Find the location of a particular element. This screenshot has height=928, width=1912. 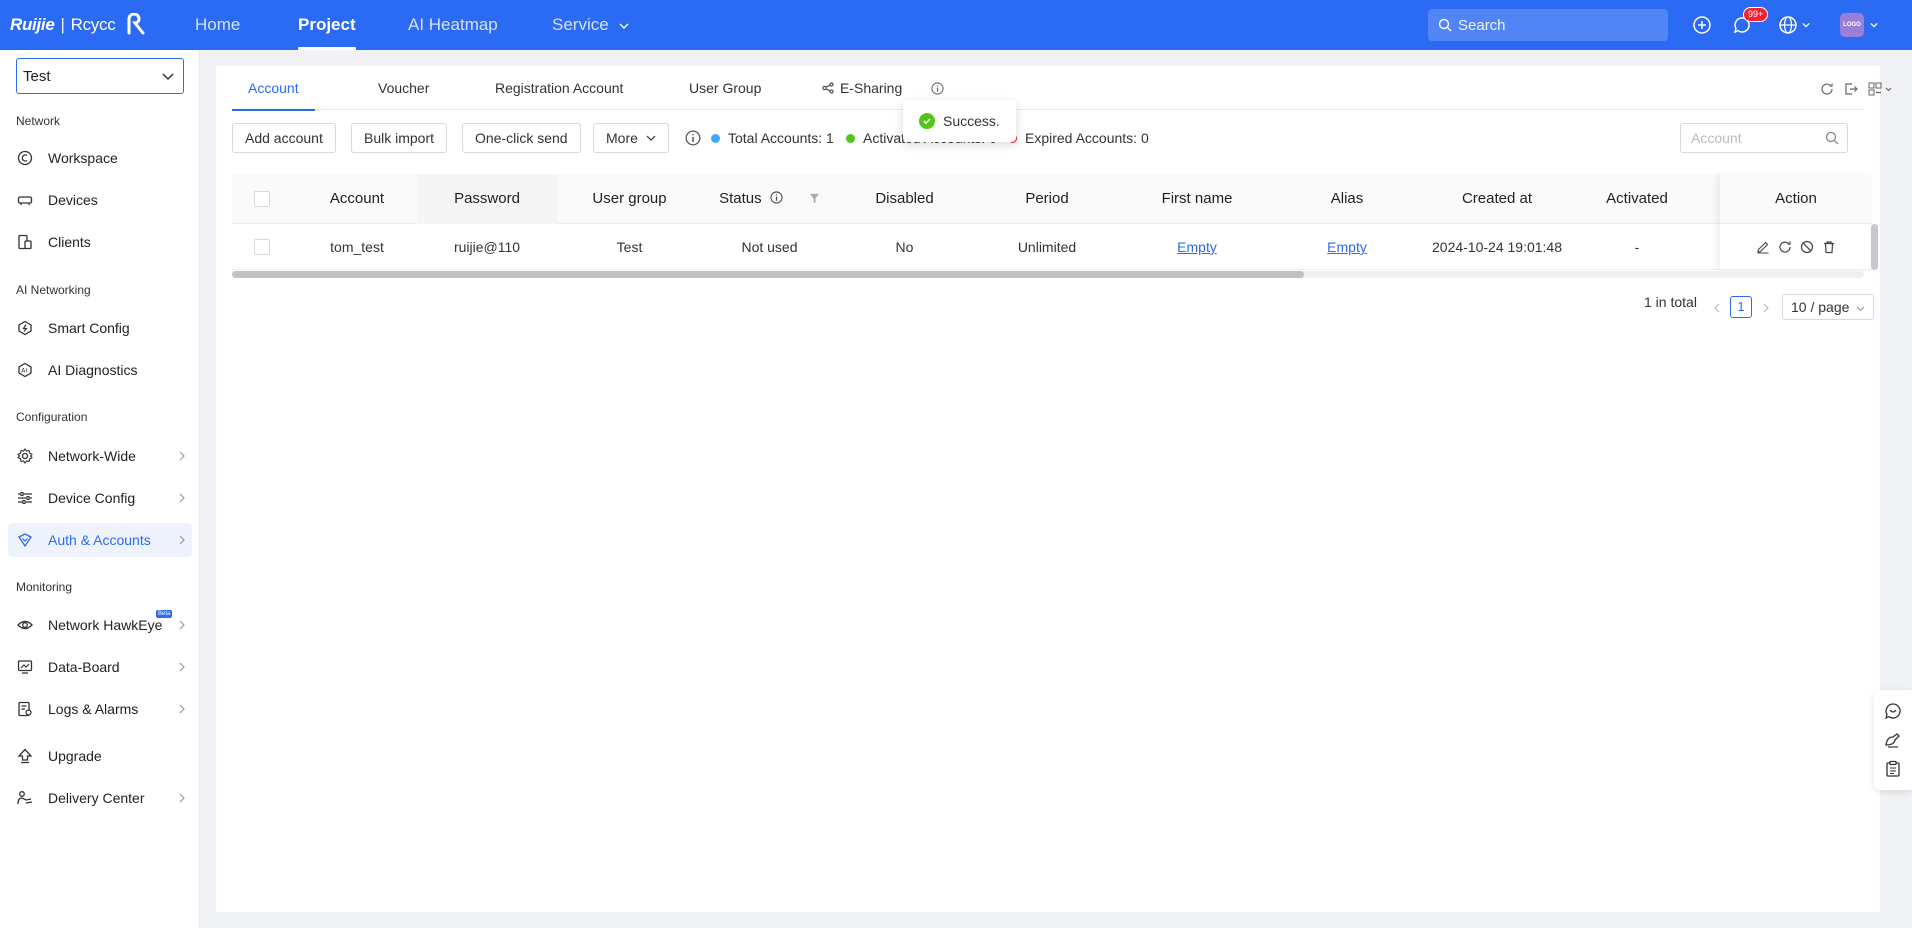

avatar-chevron-icon is located at coordinates (1874, 25).